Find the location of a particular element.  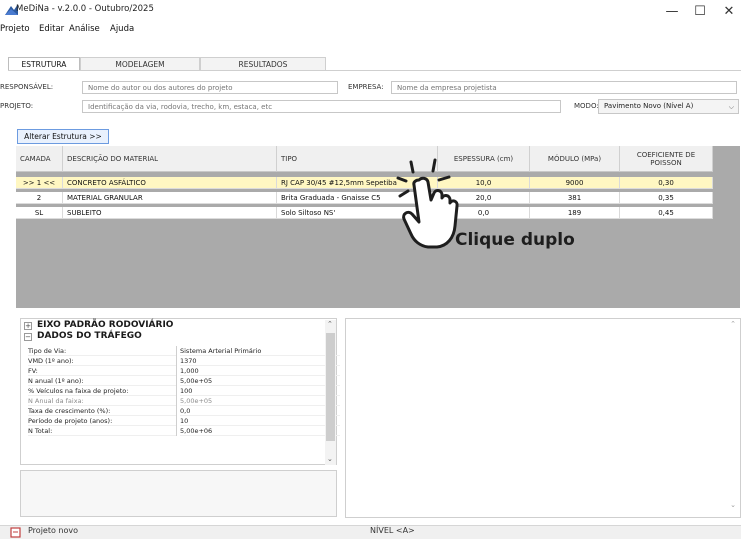

tab-modelagem: MODELAGEM is located at coordinates (140, 64).